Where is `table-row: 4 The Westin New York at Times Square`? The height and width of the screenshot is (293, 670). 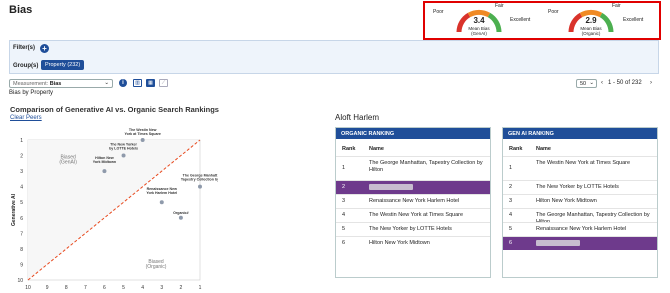 table-row: 4 The Westin New York at Times Square is located at coordinates (413, 215).